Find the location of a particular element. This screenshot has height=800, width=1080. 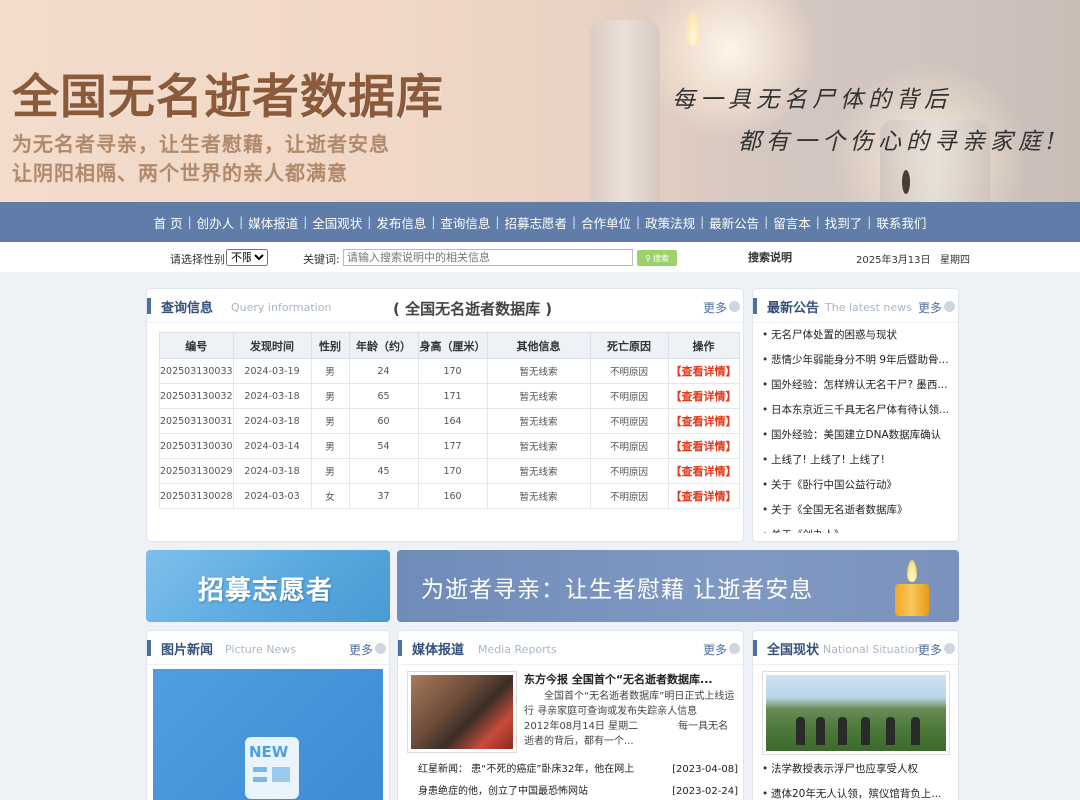

panel-subtitle: National Situation is located at coordinates (872, 649).